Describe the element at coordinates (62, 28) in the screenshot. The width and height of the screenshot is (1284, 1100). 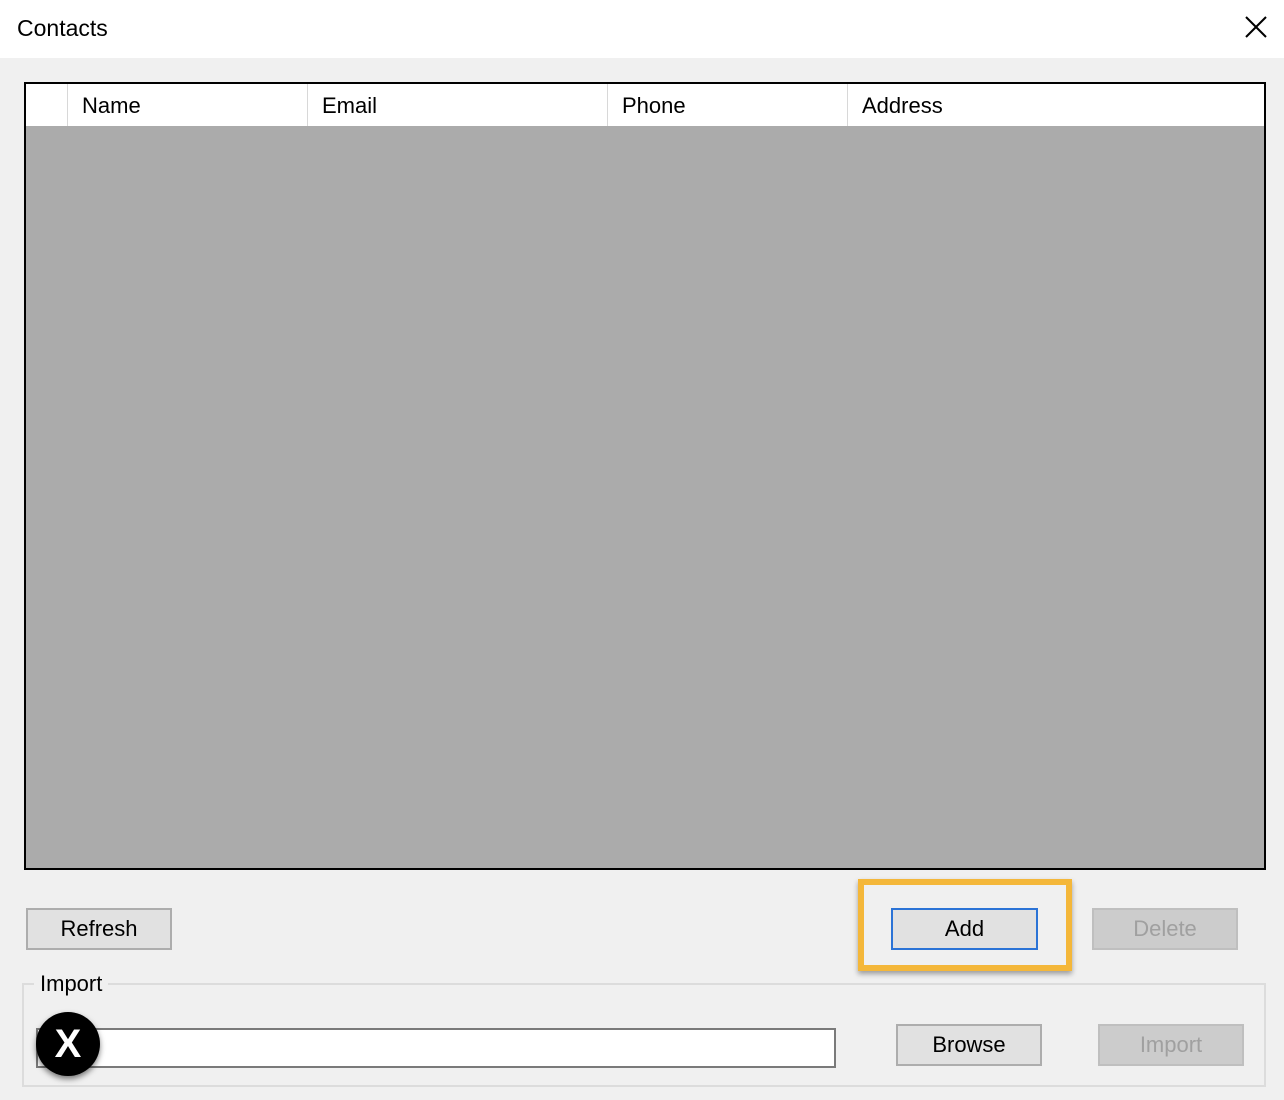
I see `window-title: Contacts` at that location.